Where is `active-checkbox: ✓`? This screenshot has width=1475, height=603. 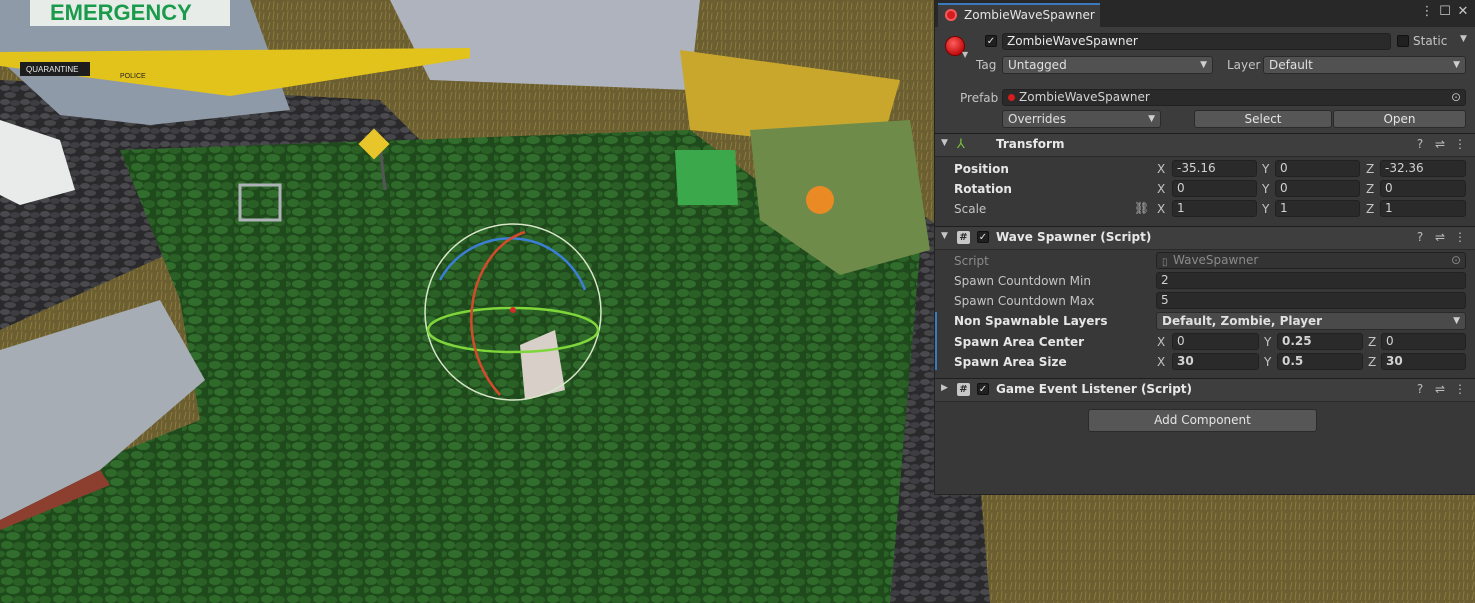 active-checkbox: ✓ is located at coordinates (991, 41).